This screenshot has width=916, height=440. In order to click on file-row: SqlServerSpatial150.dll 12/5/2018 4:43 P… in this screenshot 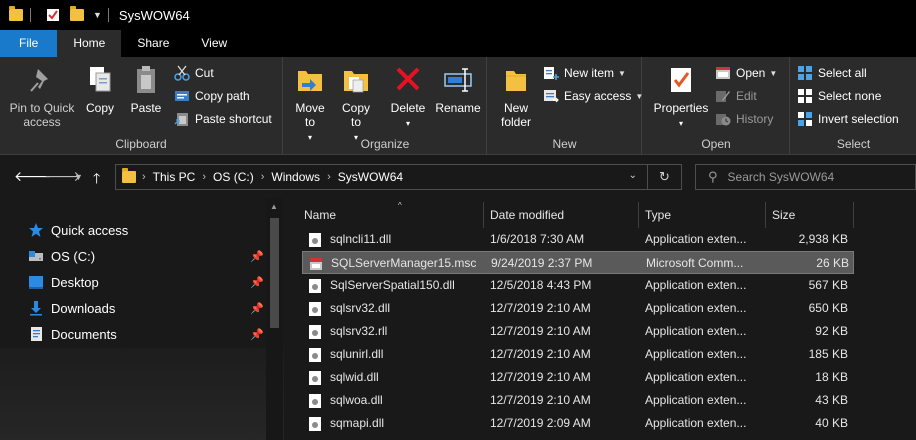, I will do `click(578, 285)`.